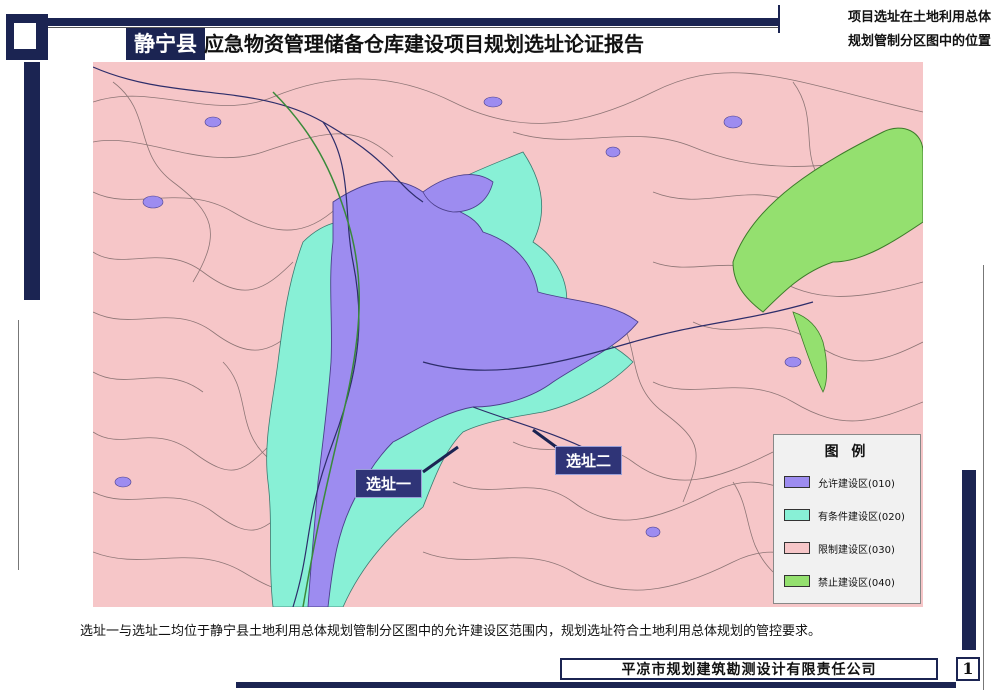 The width and height of the screenshot is (1000, 700). I want to click on legend-item-prohibited: 禁止建设区(040), so click(839, 581).